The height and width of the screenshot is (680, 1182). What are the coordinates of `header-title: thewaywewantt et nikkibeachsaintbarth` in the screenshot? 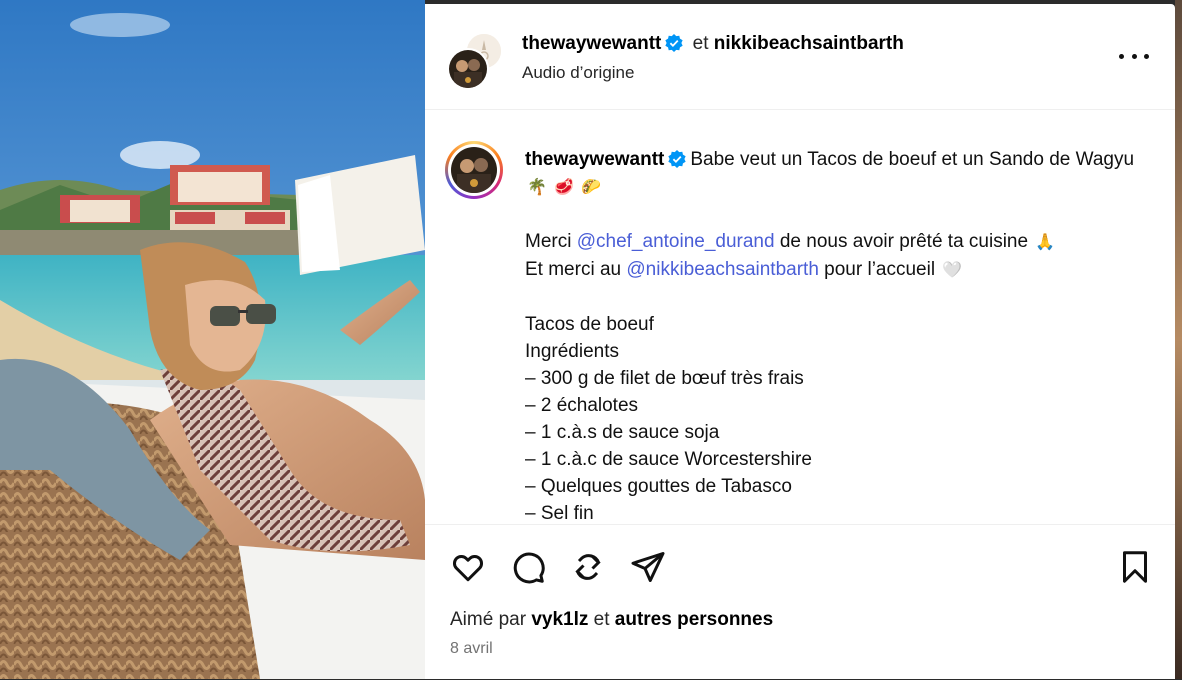 It's located at (713, 44).